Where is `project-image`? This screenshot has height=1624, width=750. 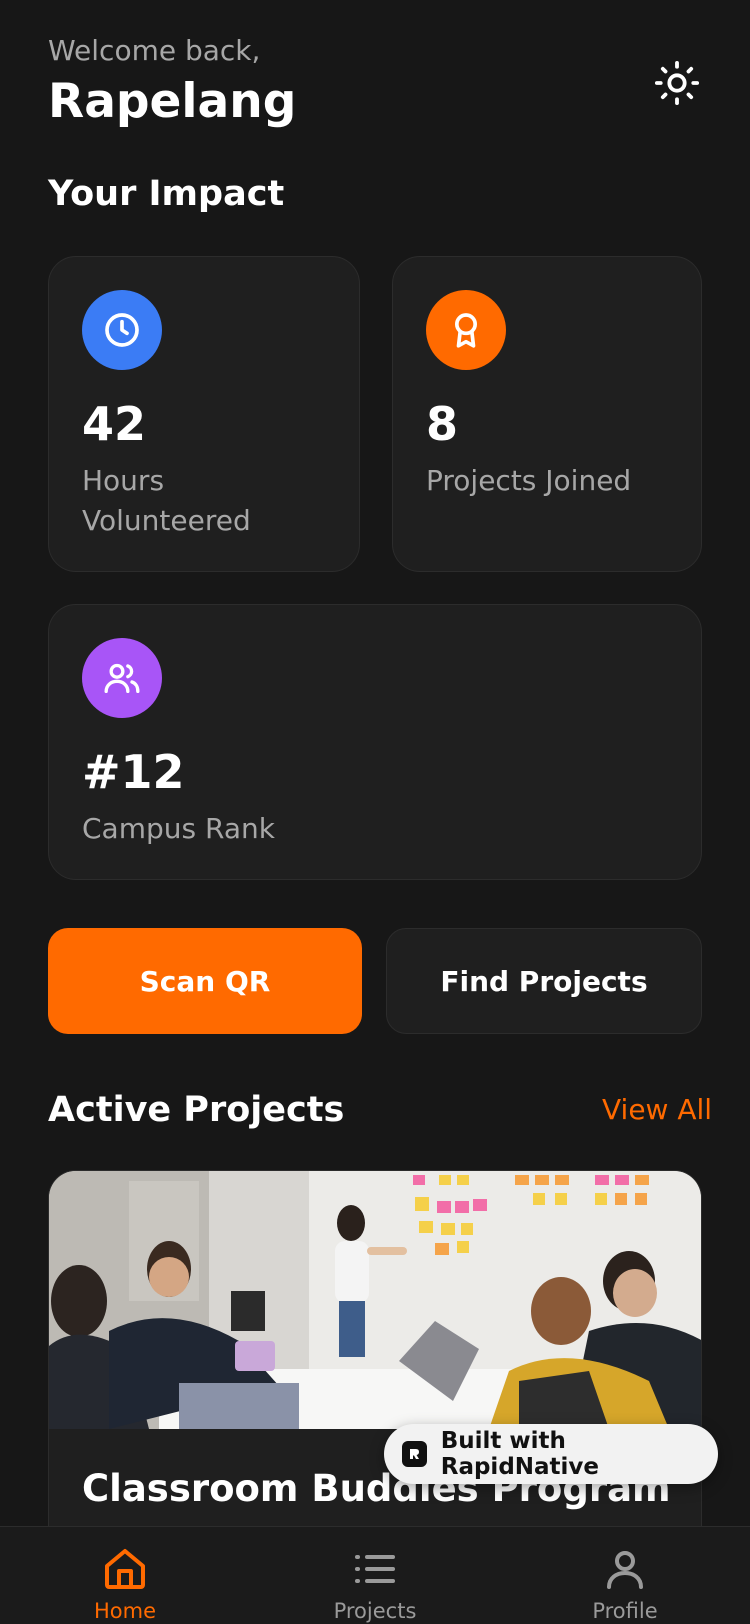
project-image is located at coordinates (375, 1300).